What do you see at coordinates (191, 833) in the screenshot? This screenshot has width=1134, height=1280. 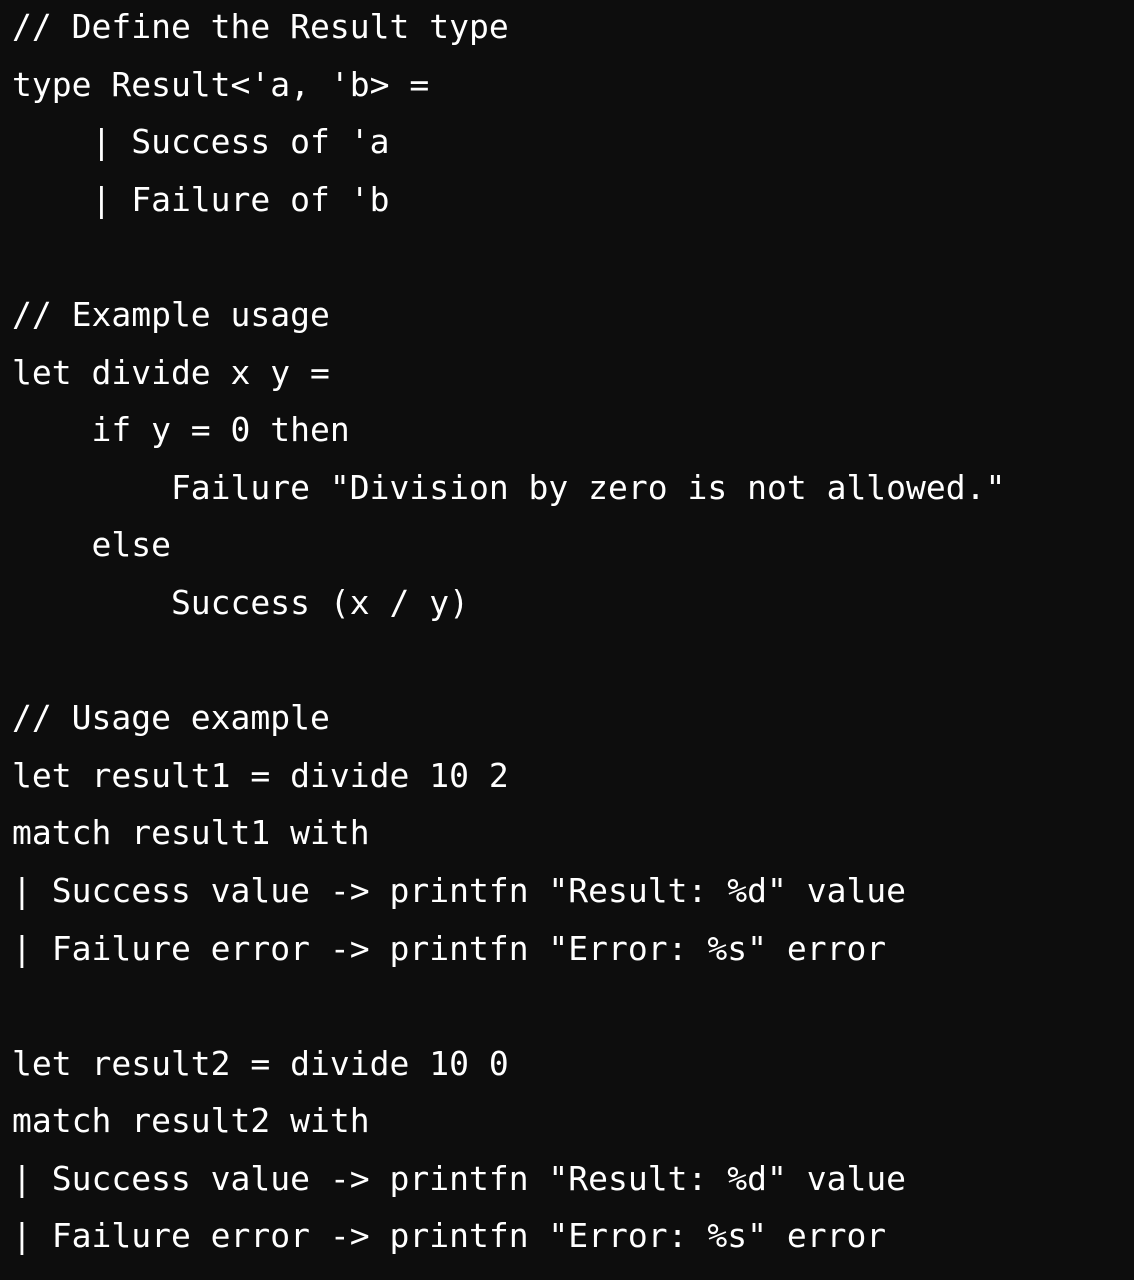 I see `code-line-15: match result1 with` at bounding box center [191, 833].